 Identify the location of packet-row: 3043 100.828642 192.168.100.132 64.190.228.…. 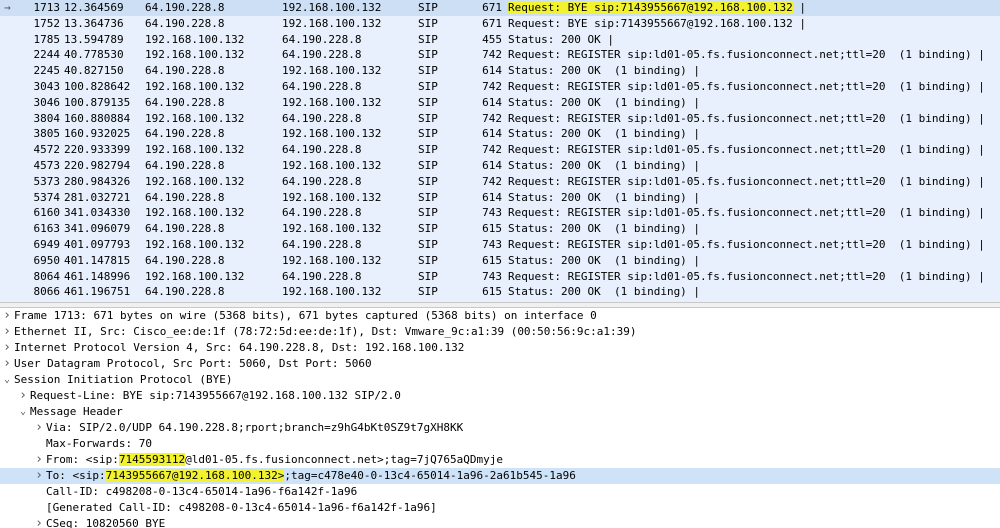
(500, 87).